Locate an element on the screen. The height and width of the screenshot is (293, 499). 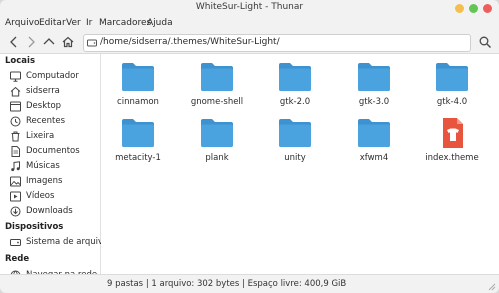
sidebar-item-desktop: Desktop is located at coordinates (55, 107).